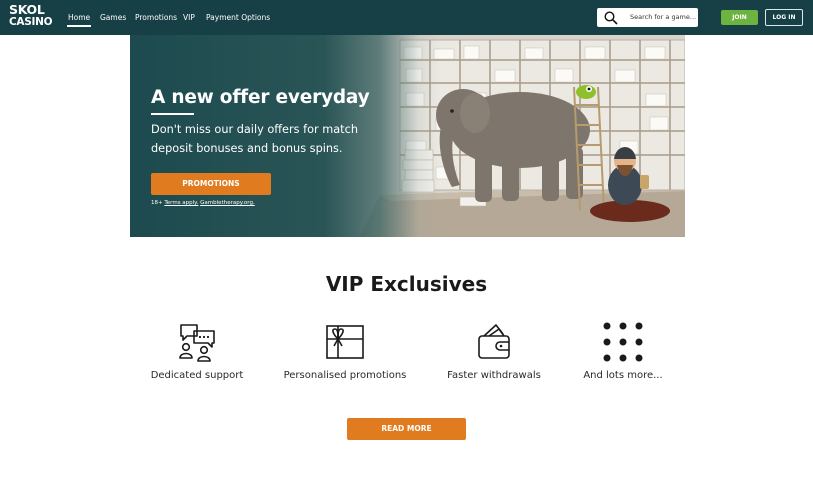 This screenshot has width=813, height=496. Describe the element at coordinates (79, 20) in the screenshot. I see `nav-item-home: Home` at that location.